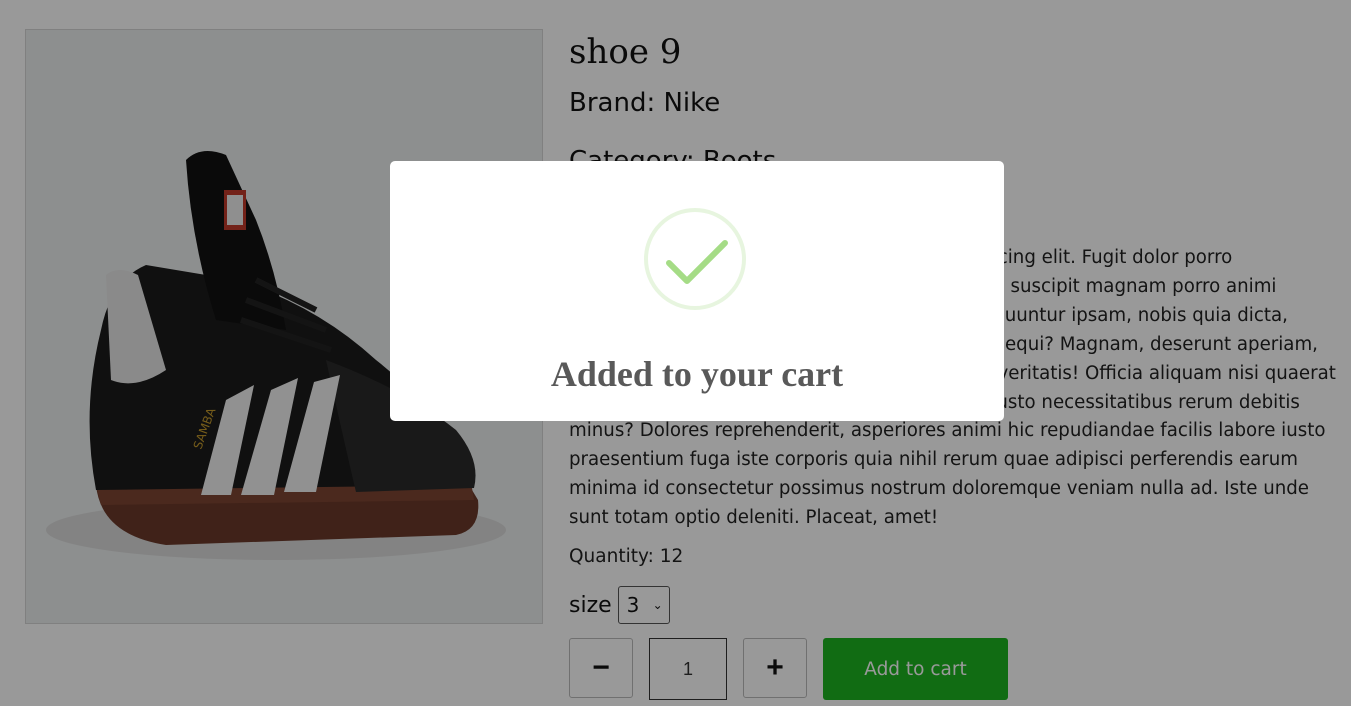 The image size is (1351, 706). What do you see at coordinates (697, 374) in the screenshot?
I see `modal-message: Added to your cart` at bounding box center [697, 374].